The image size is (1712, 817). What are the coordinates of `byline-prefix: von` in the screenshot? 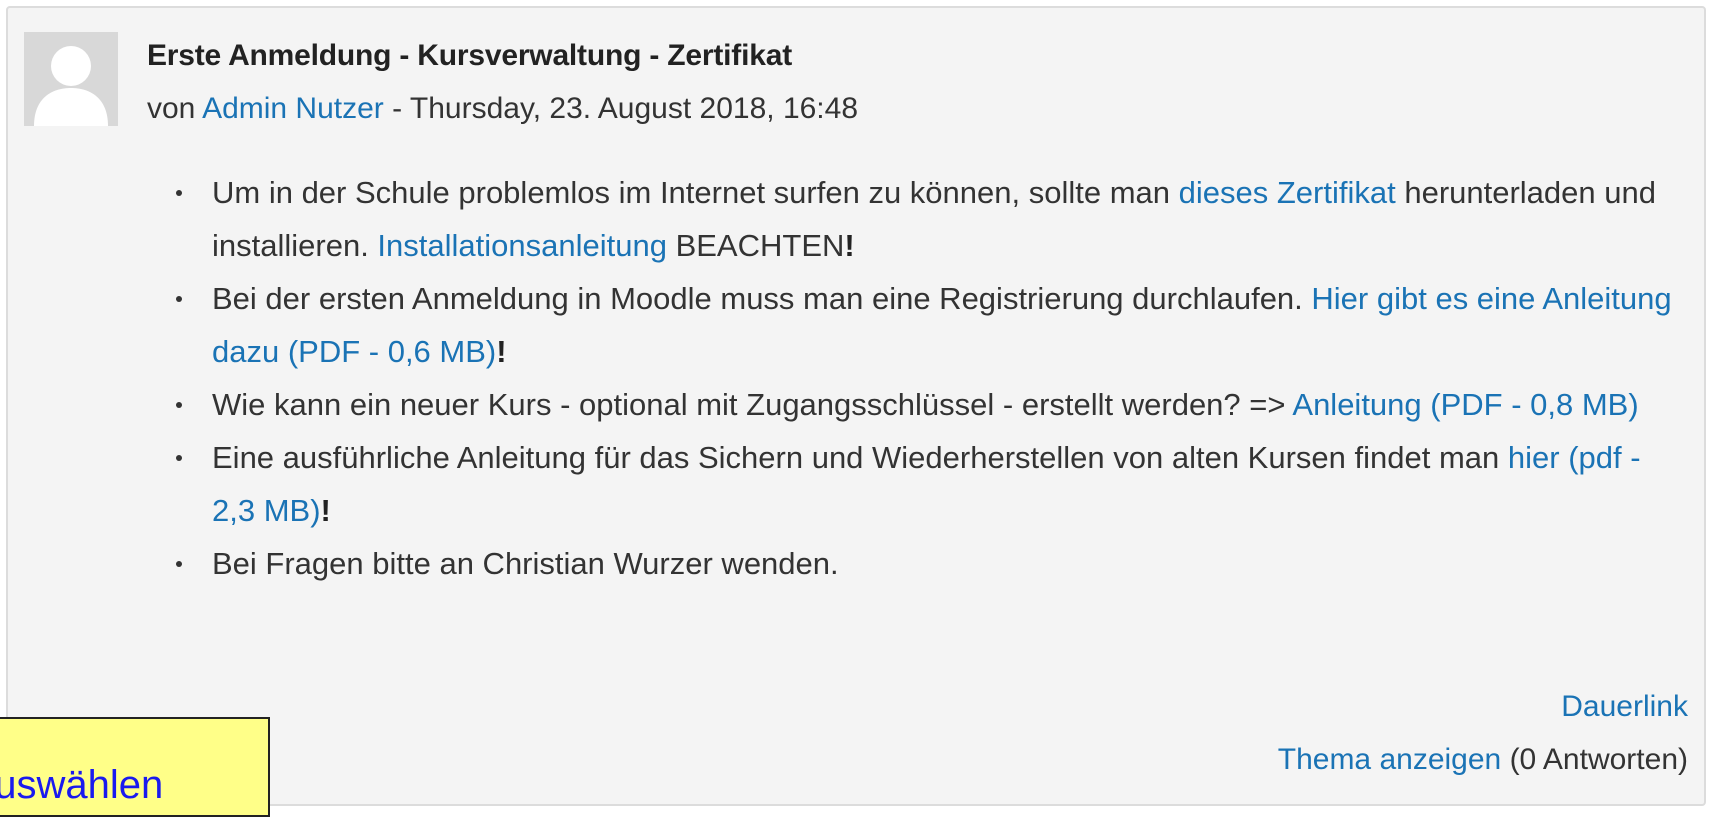 It's located at (175, 108).